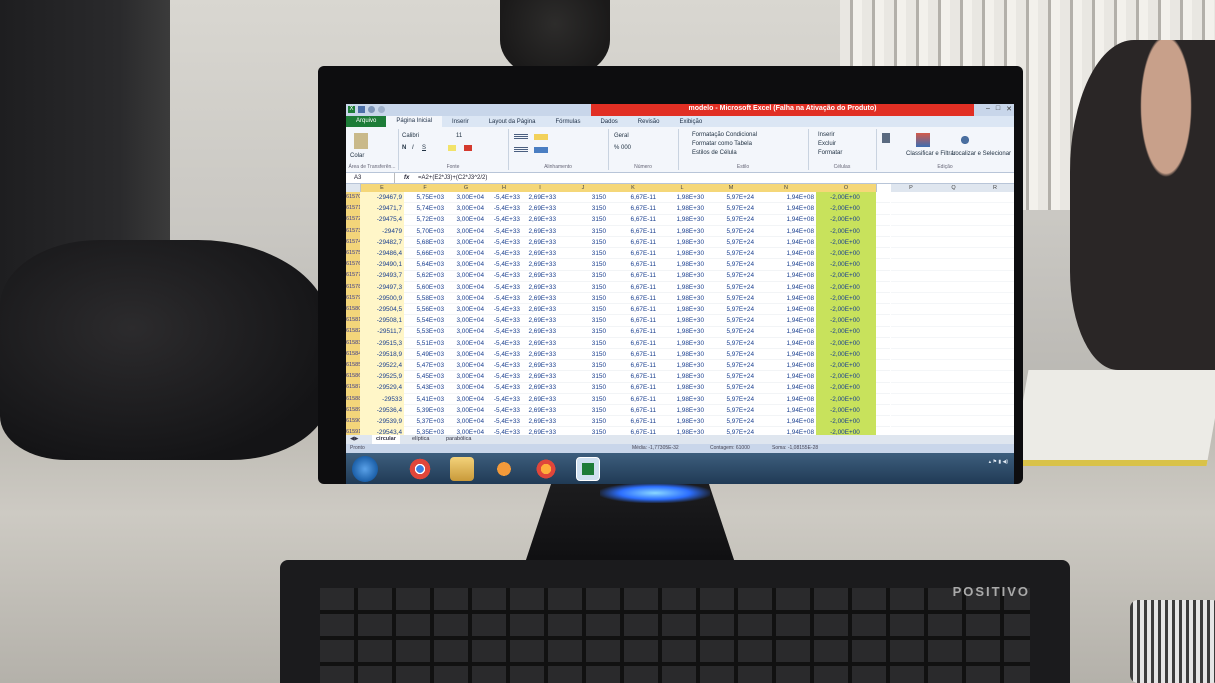 This screenshot has height=683, width=1215. Describe the element at coordinates (633, 188) in the screenshot. I see `column-header-k: K` at that location.